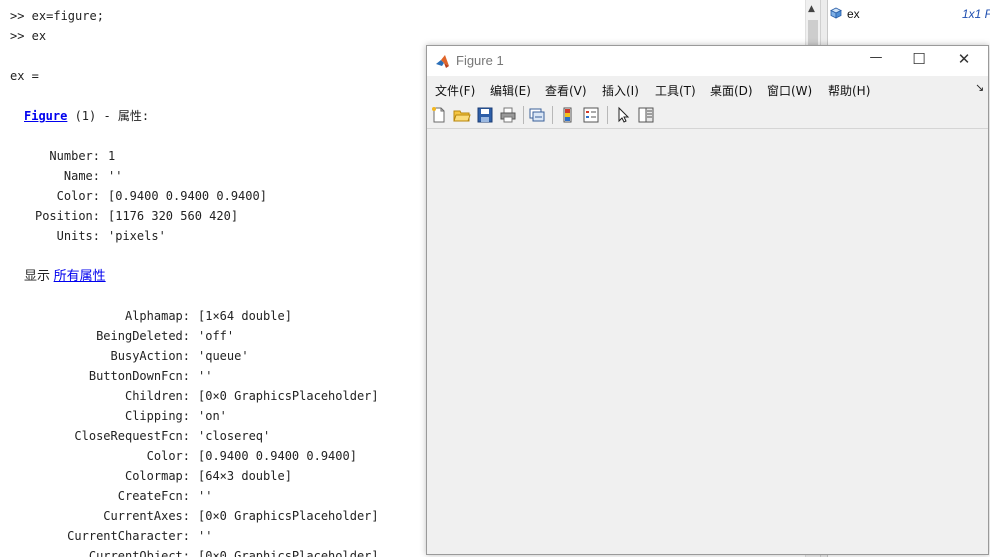 The image size is (990, 557). I want to click on property-value: [64×3 double], so click(245, 476).